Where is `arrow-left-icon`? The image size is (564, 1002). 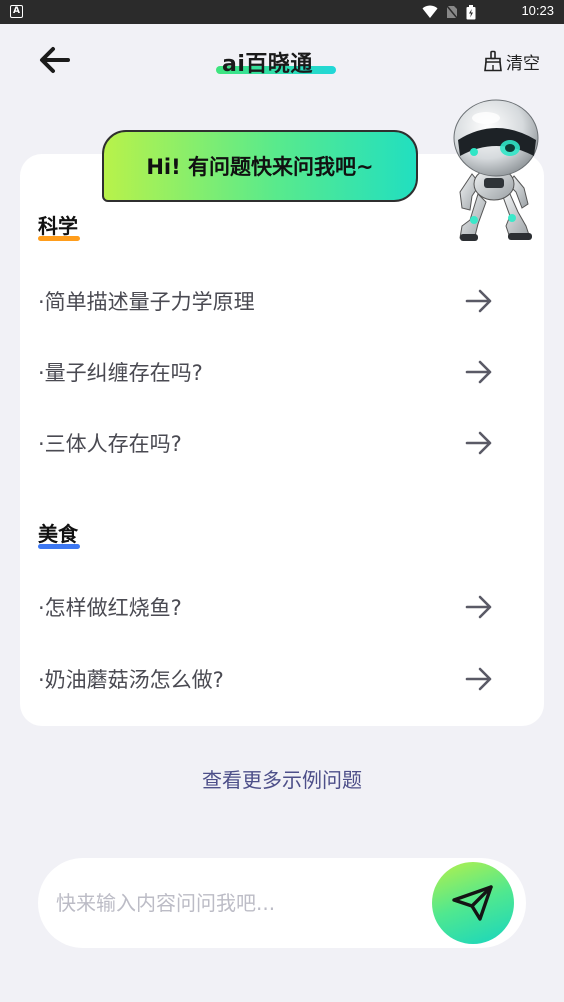
arrow-left-icon is located at coordinates (55, 60).